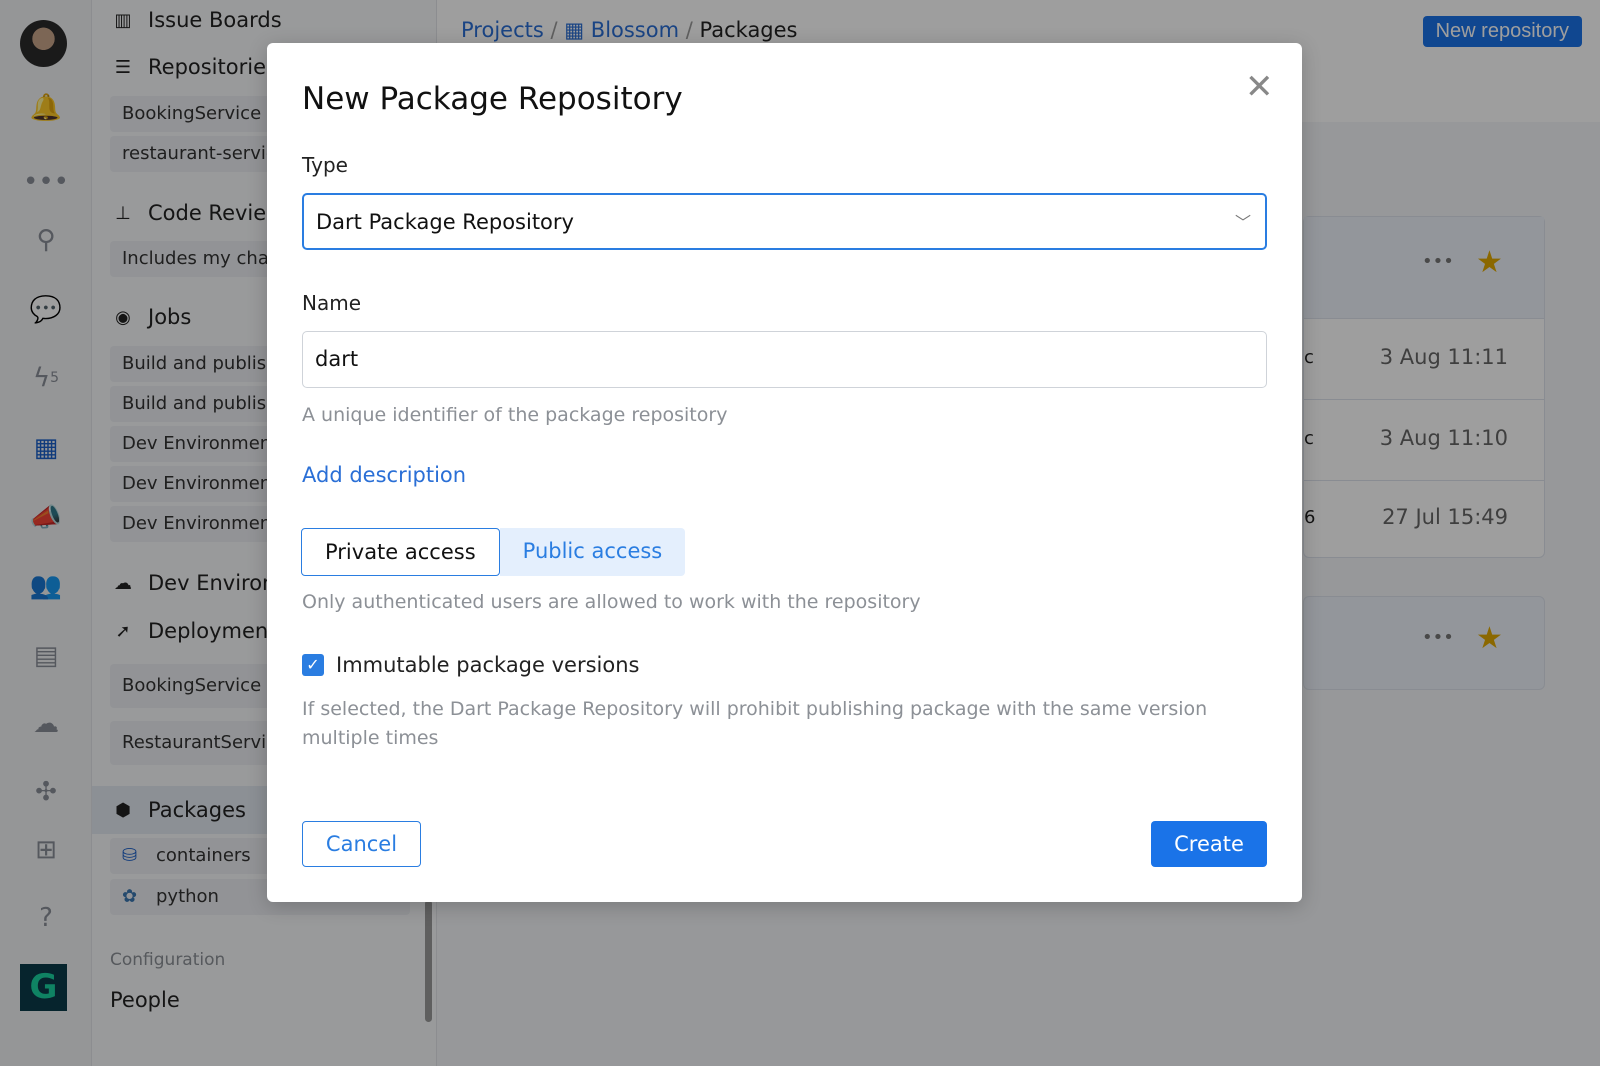  I want to click on public-access-option: Public access, so click(592, 552).